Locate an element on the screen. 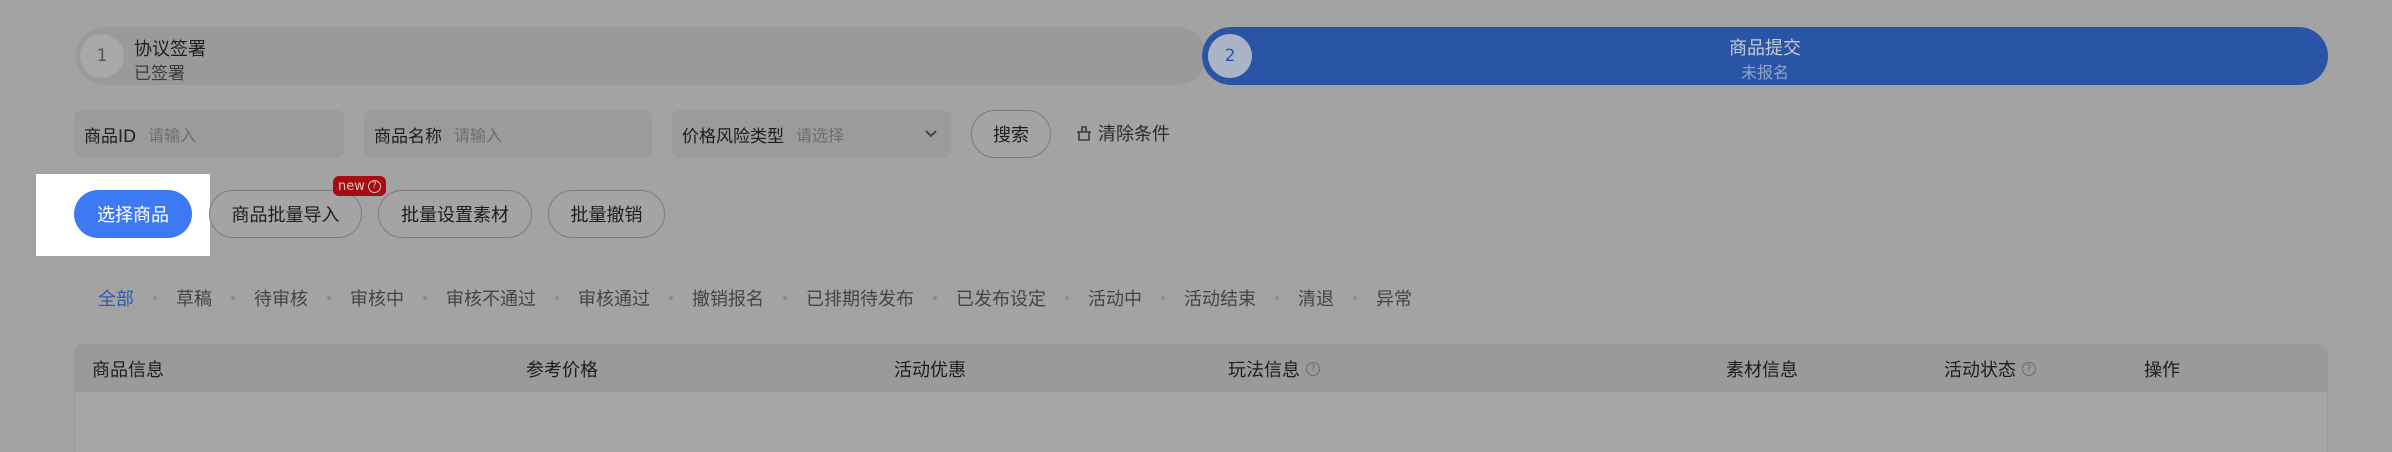  price-risk-placeholder: 请选择 is located at coordinates (820, 135).